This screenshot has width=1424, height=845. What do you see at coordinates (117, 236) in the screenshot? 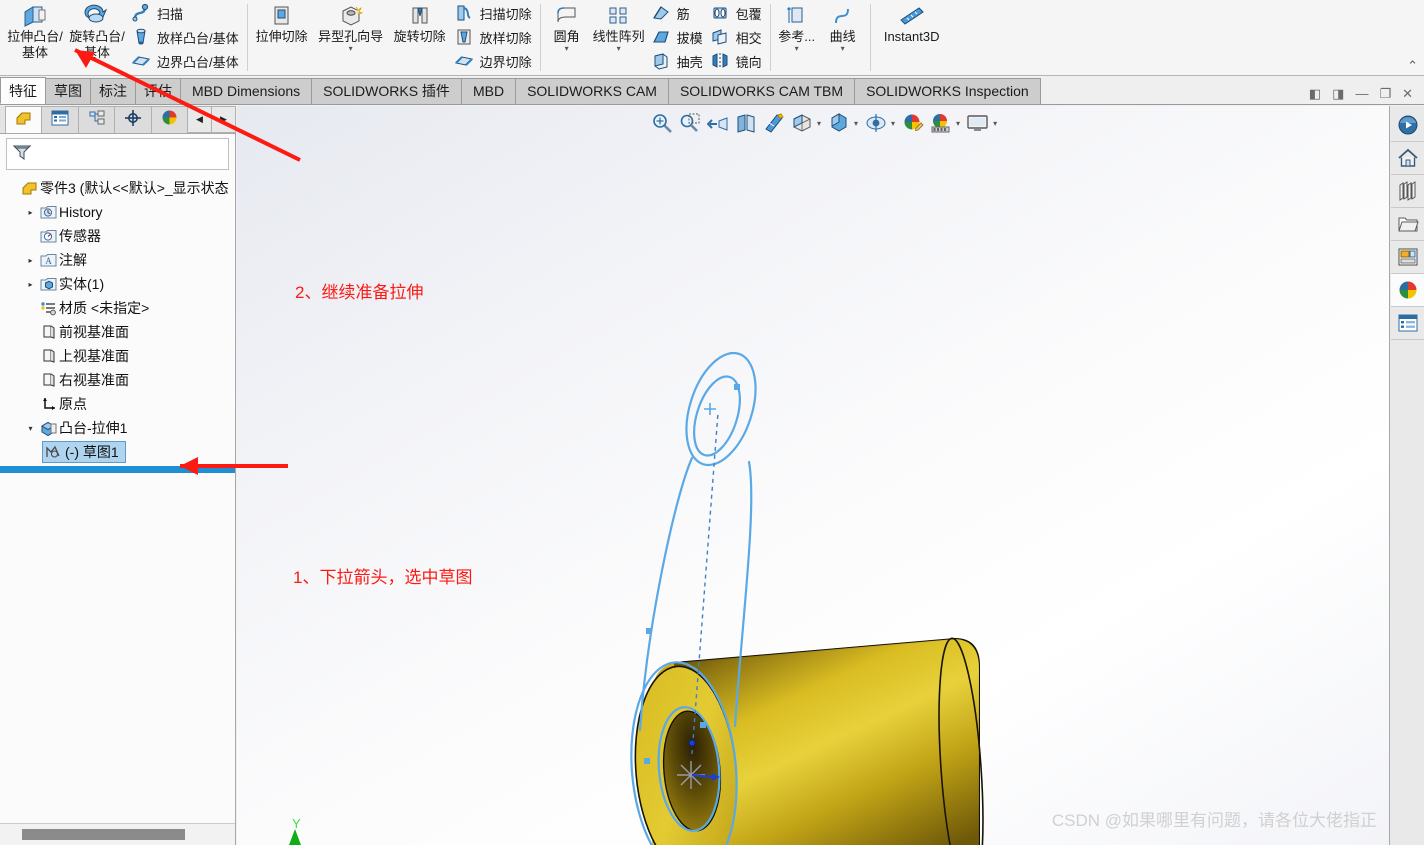
I see `tree-item-sensors: 传感器` at bounding box center [117, 236].